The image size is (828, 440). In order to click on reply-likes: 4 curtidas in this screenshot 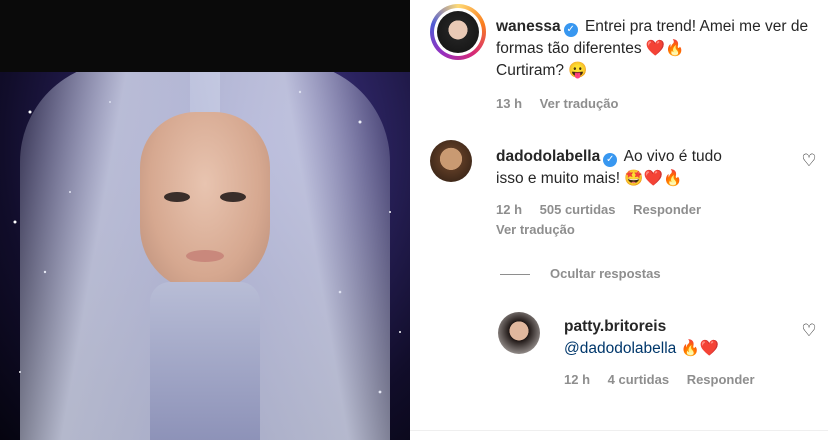, I will do `click(638, 379)`.